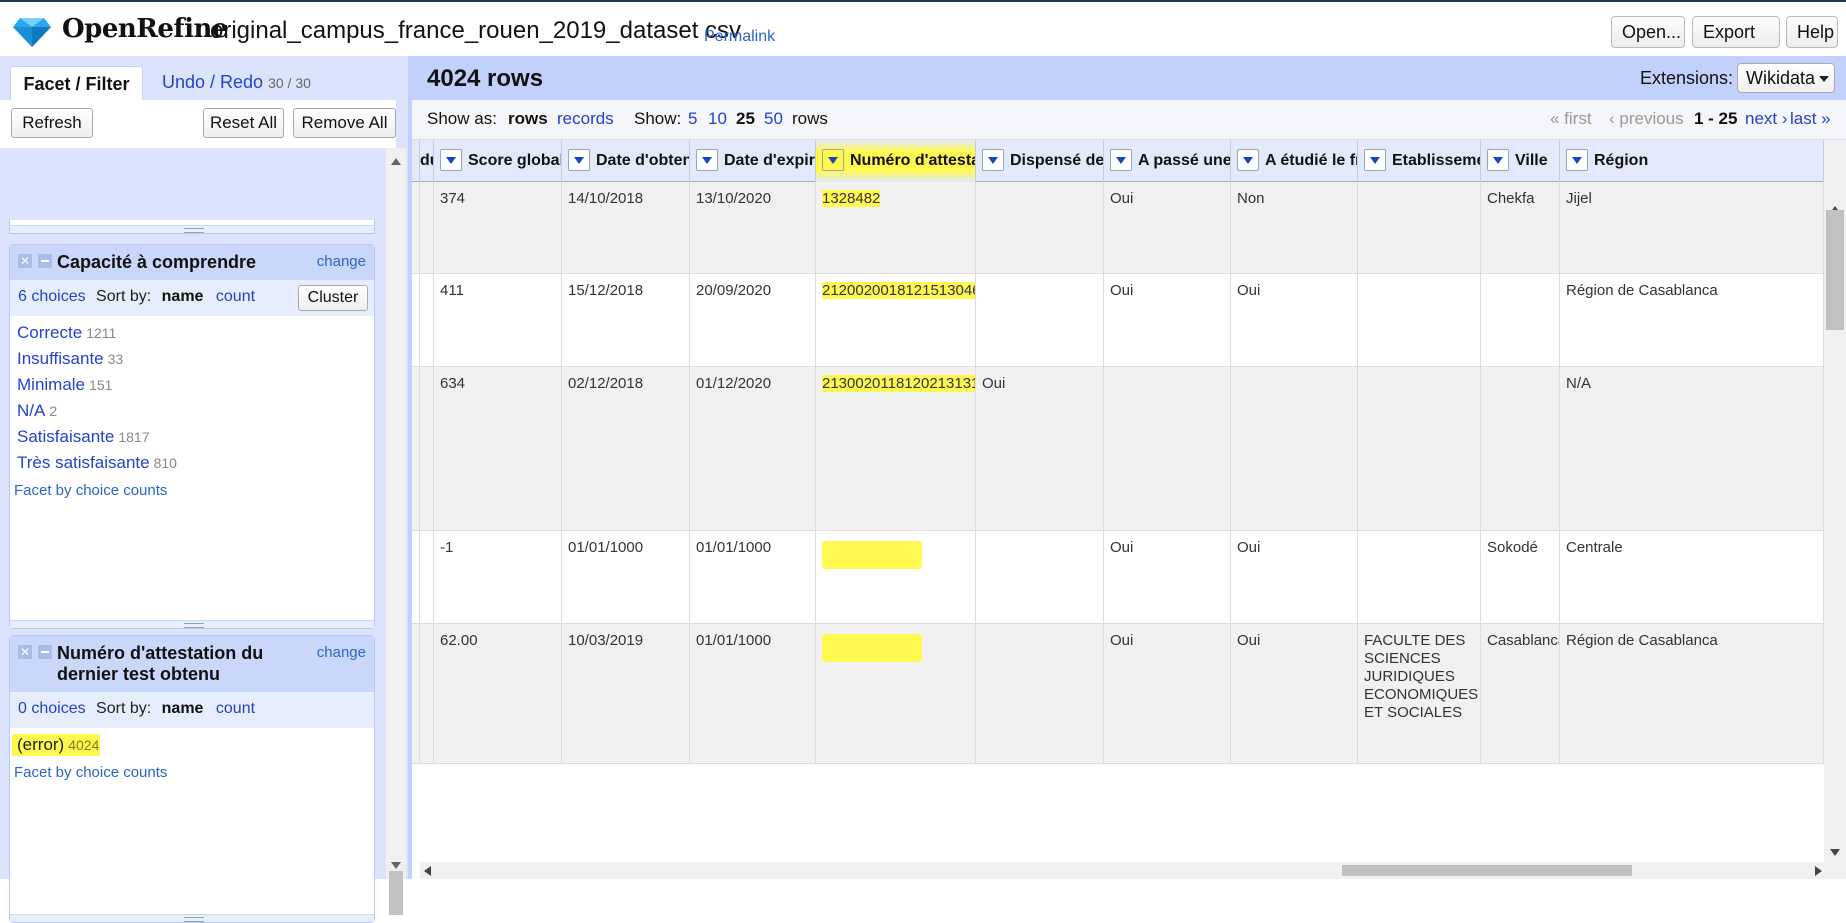 The width and height of the screenshot is (1846, 923). Describe the element at coordinates (52, 708) in the screenshot. I see `facet-choices-count: 0 choices` at that location.